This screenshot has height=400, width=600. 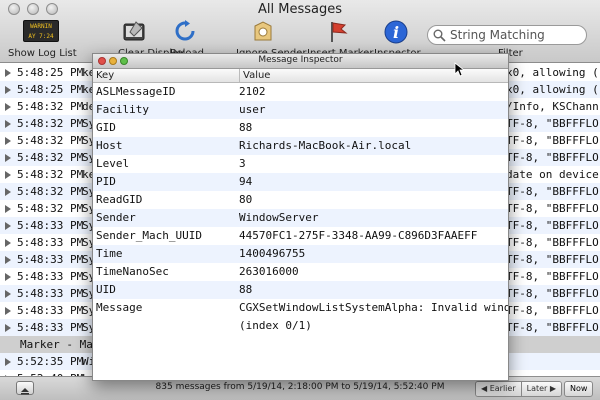 I want to click on inspector-key: ASLMessageID, so click(x=136, y=91).